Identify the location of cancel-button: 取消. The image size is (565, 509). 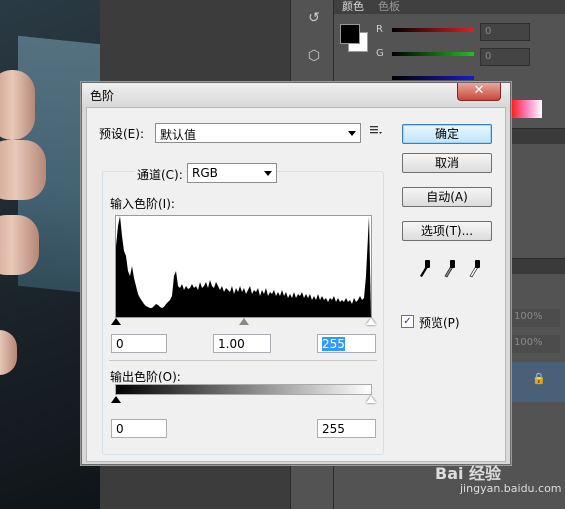
(447, 163).